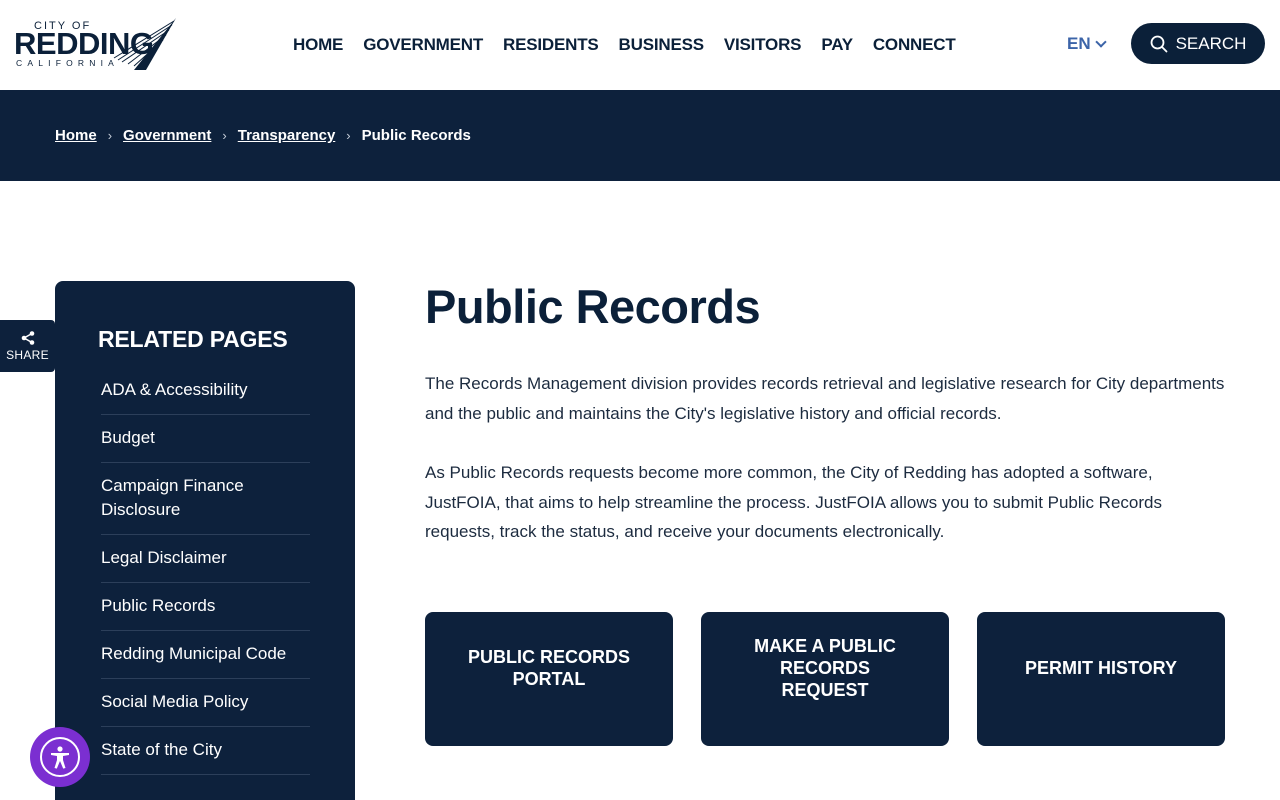  Describe the element at coordinates (593, 306) in the screenshot. I see `page-title: Public Records` at that location.